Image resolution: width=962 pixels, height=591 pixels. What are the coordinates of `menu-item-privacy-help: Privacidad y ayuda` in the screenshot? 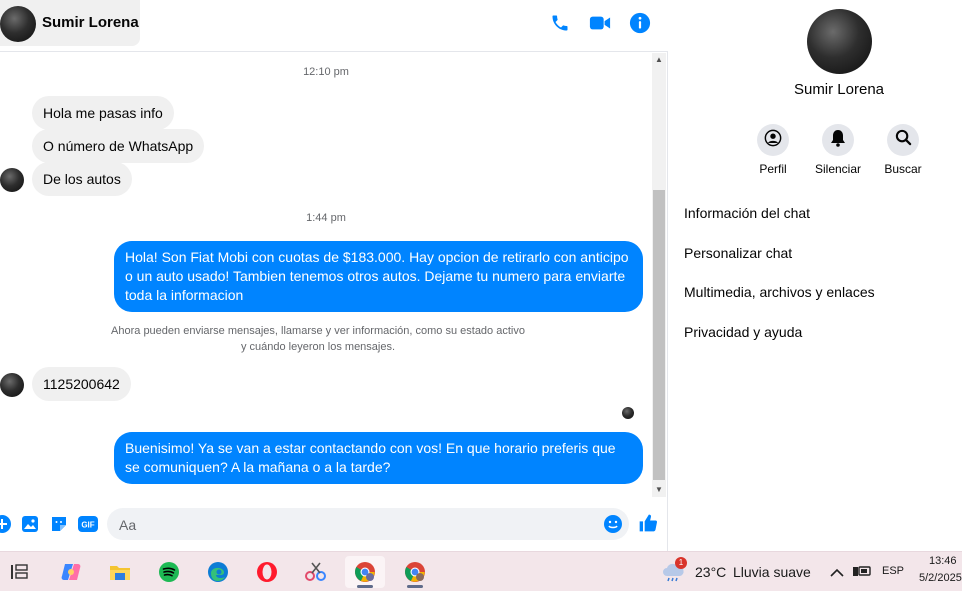 It's located at (743, 332).